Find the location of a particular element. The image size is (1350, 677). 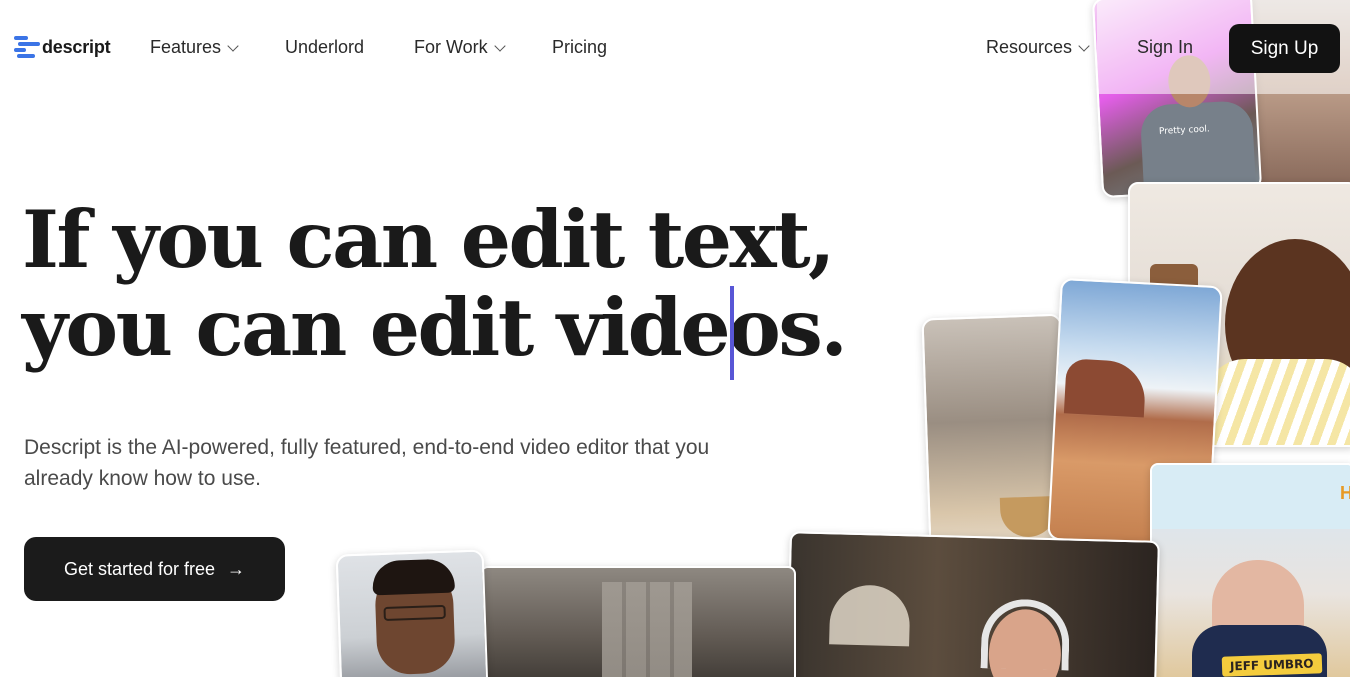

nav-resources-label: Resources is located at coordinates (1029, 47).